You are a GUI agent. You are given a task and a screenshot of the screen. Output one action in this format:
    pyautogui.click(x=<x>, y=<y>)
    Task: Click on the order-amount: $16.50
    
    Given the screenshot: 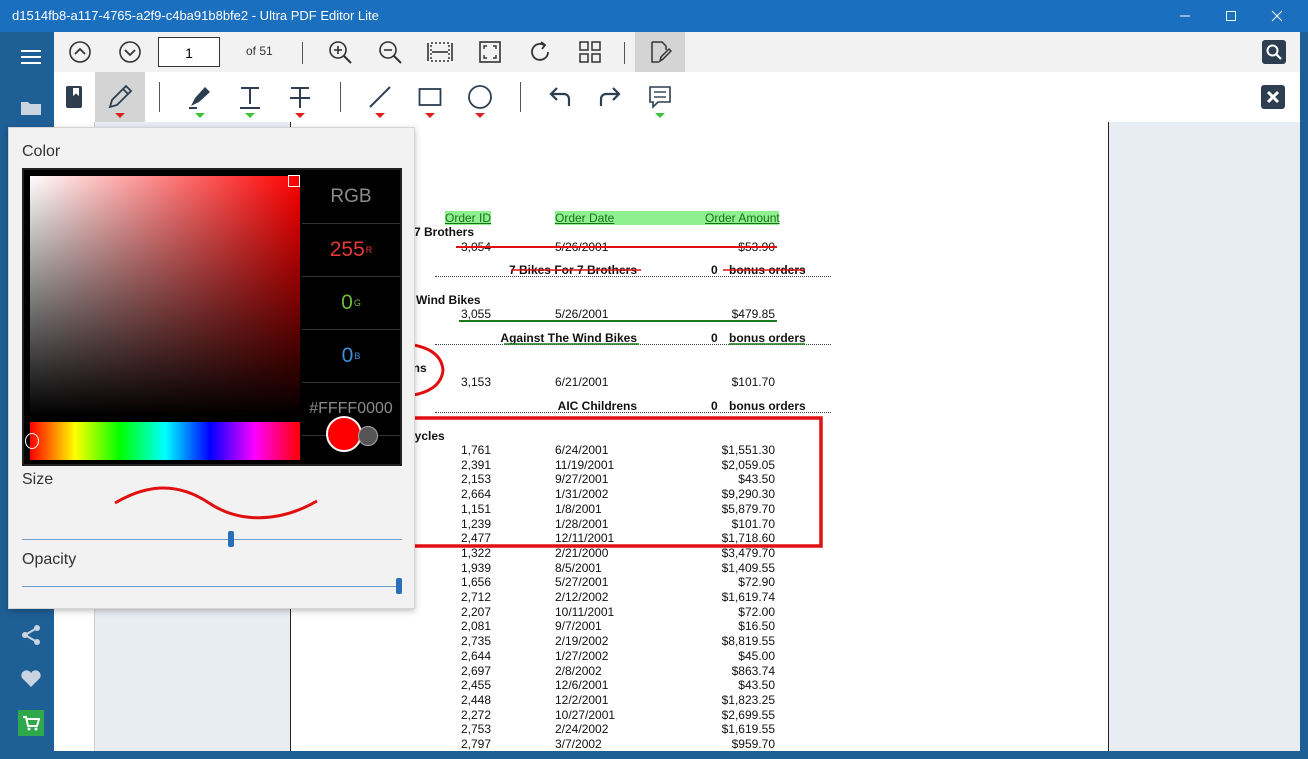 What is the action you would take?
    pyautogui.click(x=756, y=626)
    